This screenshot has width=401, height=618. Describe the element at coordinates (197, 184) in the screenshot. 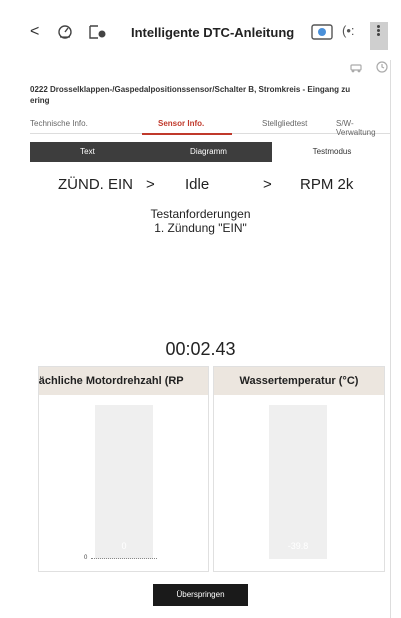

I see `sequence-step-idle: Idle` at that location.